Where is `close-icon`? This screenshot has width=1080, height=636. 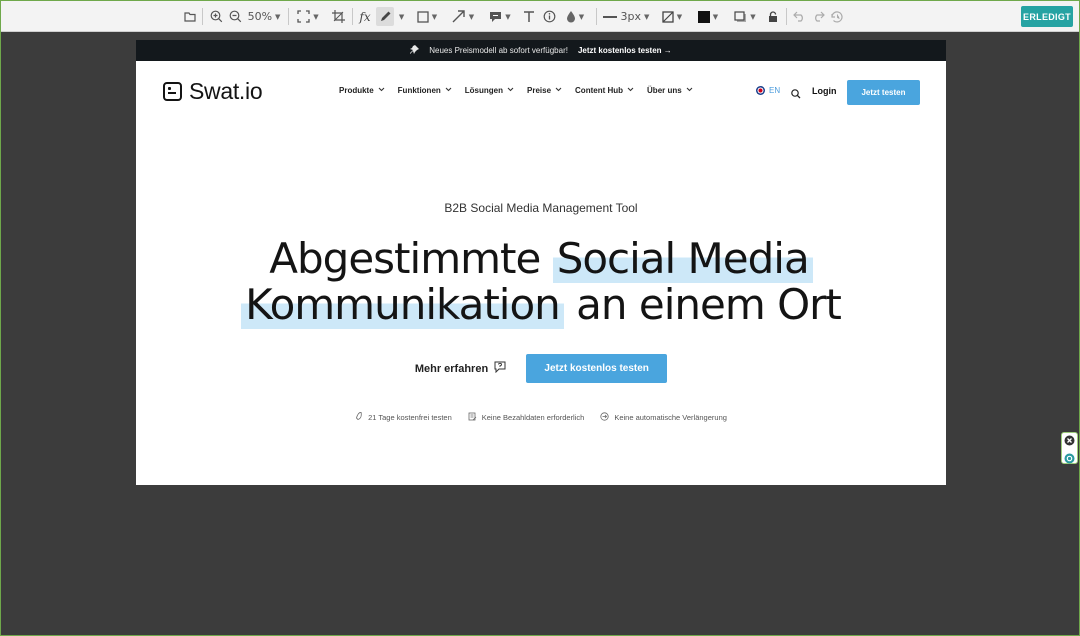
close-icon is located at coordinates (1069, 442).